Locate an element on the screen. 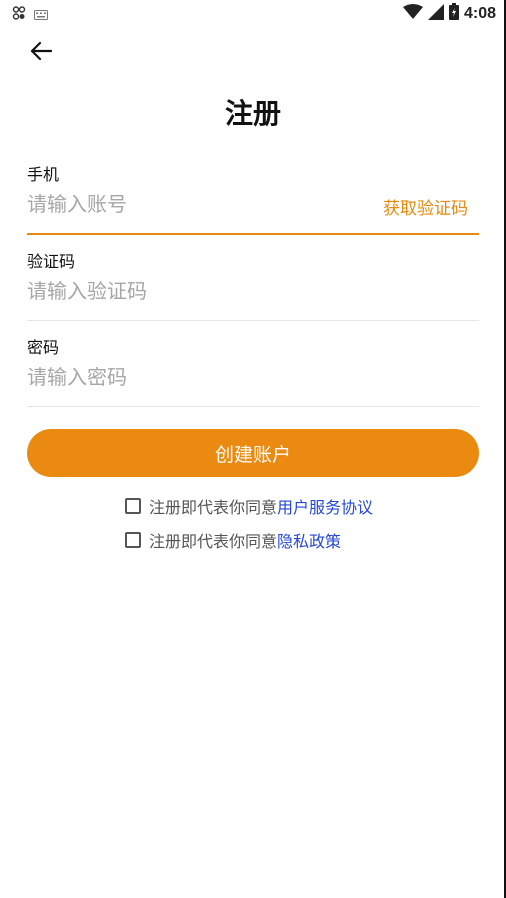  signal-icon is located at coordinates (435, 13).